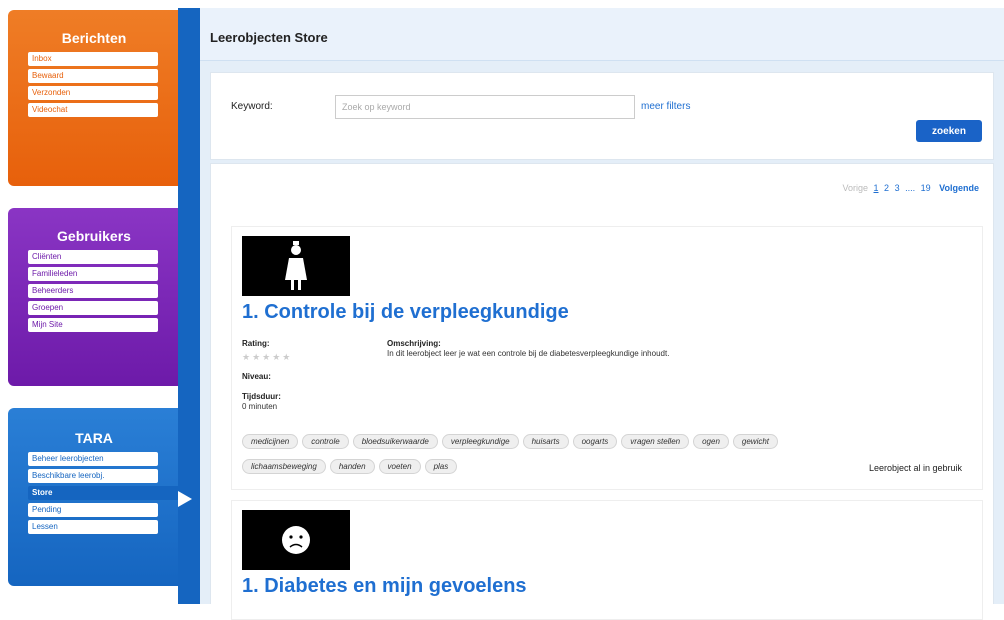 The width and height of the screenshot is (1004, 620). Describe the element at coordinates (93, 291) in the screenshot. I see `sidebar-item-beheerders: Beheerders` at that location.